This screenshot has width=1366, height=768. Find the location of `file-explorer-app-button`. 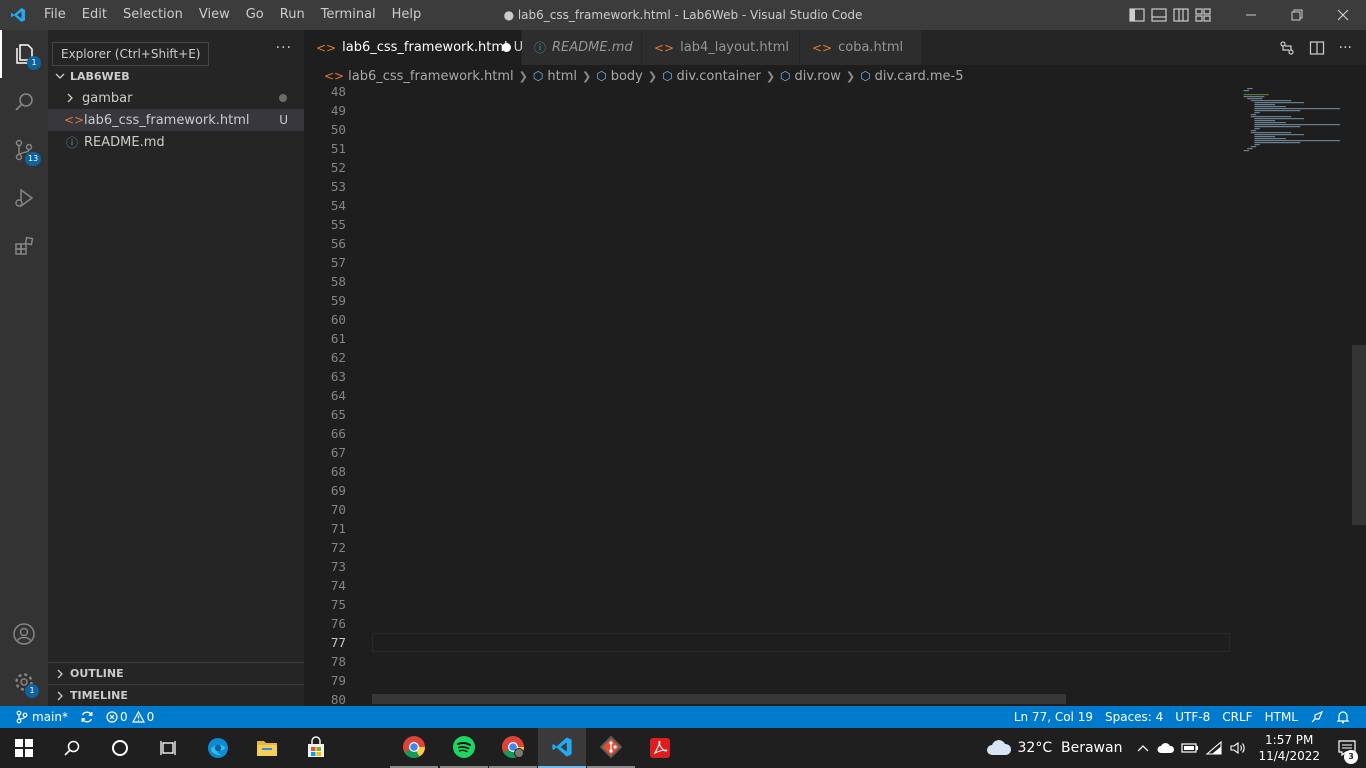

file-explorer-app-button is located at coordinates (267, 748).